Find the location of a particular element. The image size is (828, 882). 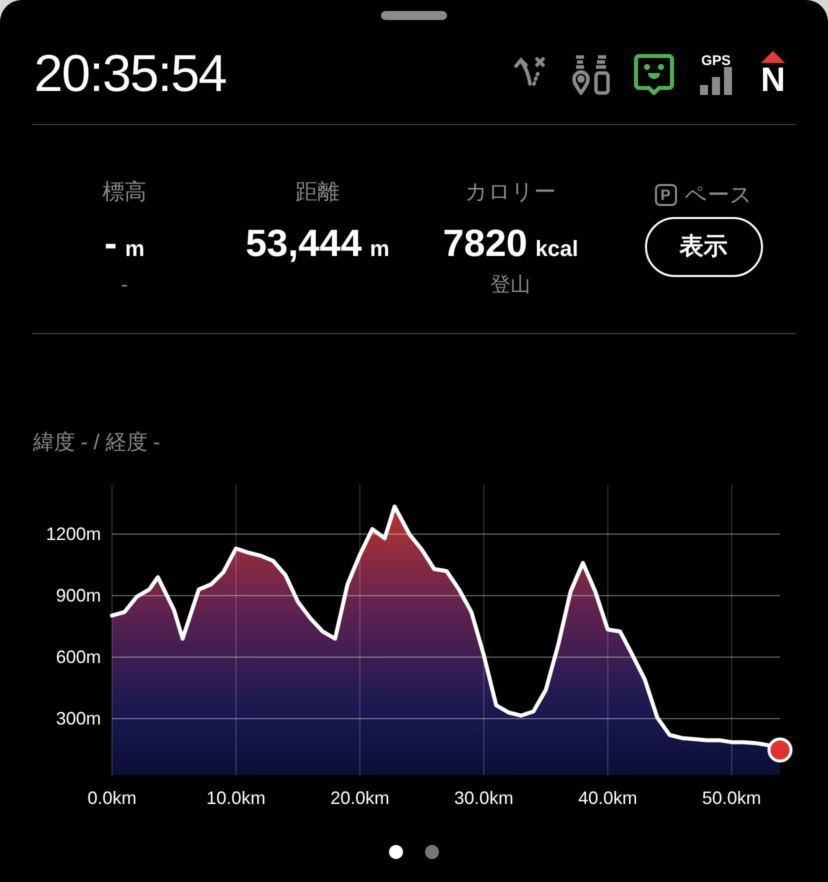

axis-label: 0.0km is located at coordinates (112, 798).